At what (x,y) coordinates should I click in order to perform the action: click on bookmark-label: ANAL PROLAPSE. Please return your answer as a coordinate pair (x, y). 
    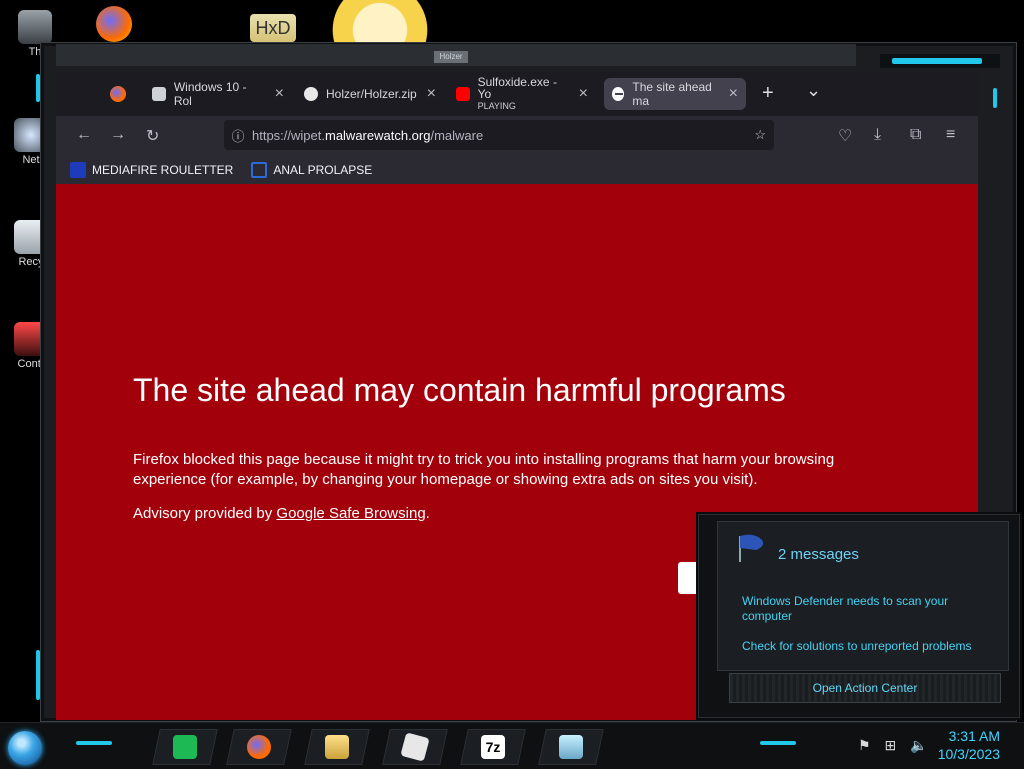
    Looking at the image, I should click on (323, 170).